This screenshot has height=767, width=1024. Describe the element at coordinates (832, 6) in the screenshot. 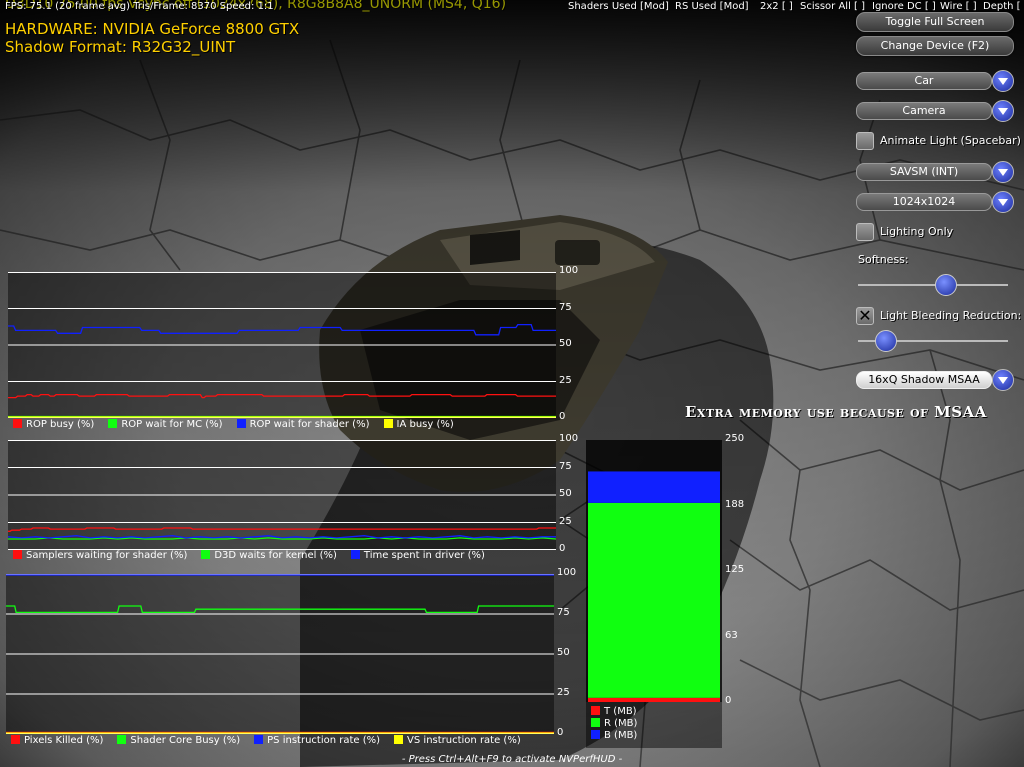

I see `toggle-scissor-all: Scissor All [ ]` at that location.